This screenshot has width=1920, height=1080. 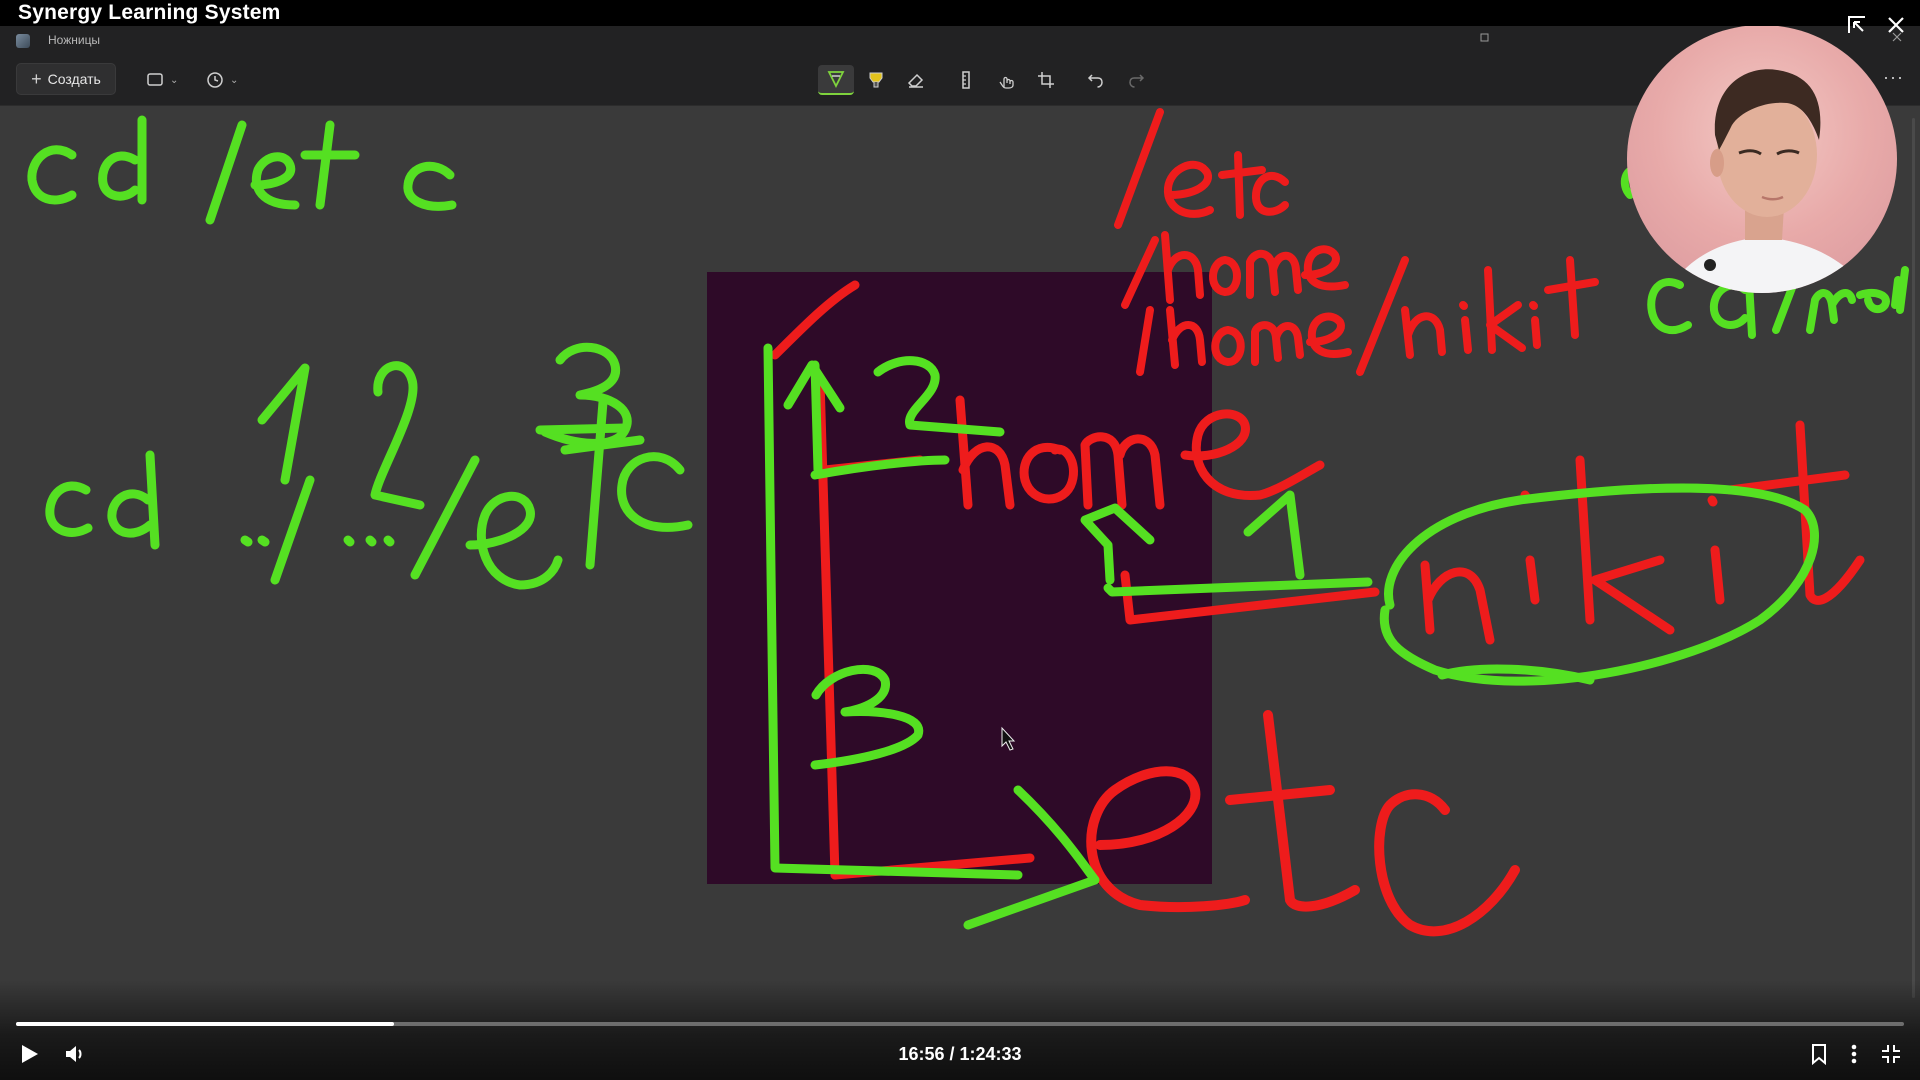 I want to click on plus-icon: +, so click(x=36, y=79).